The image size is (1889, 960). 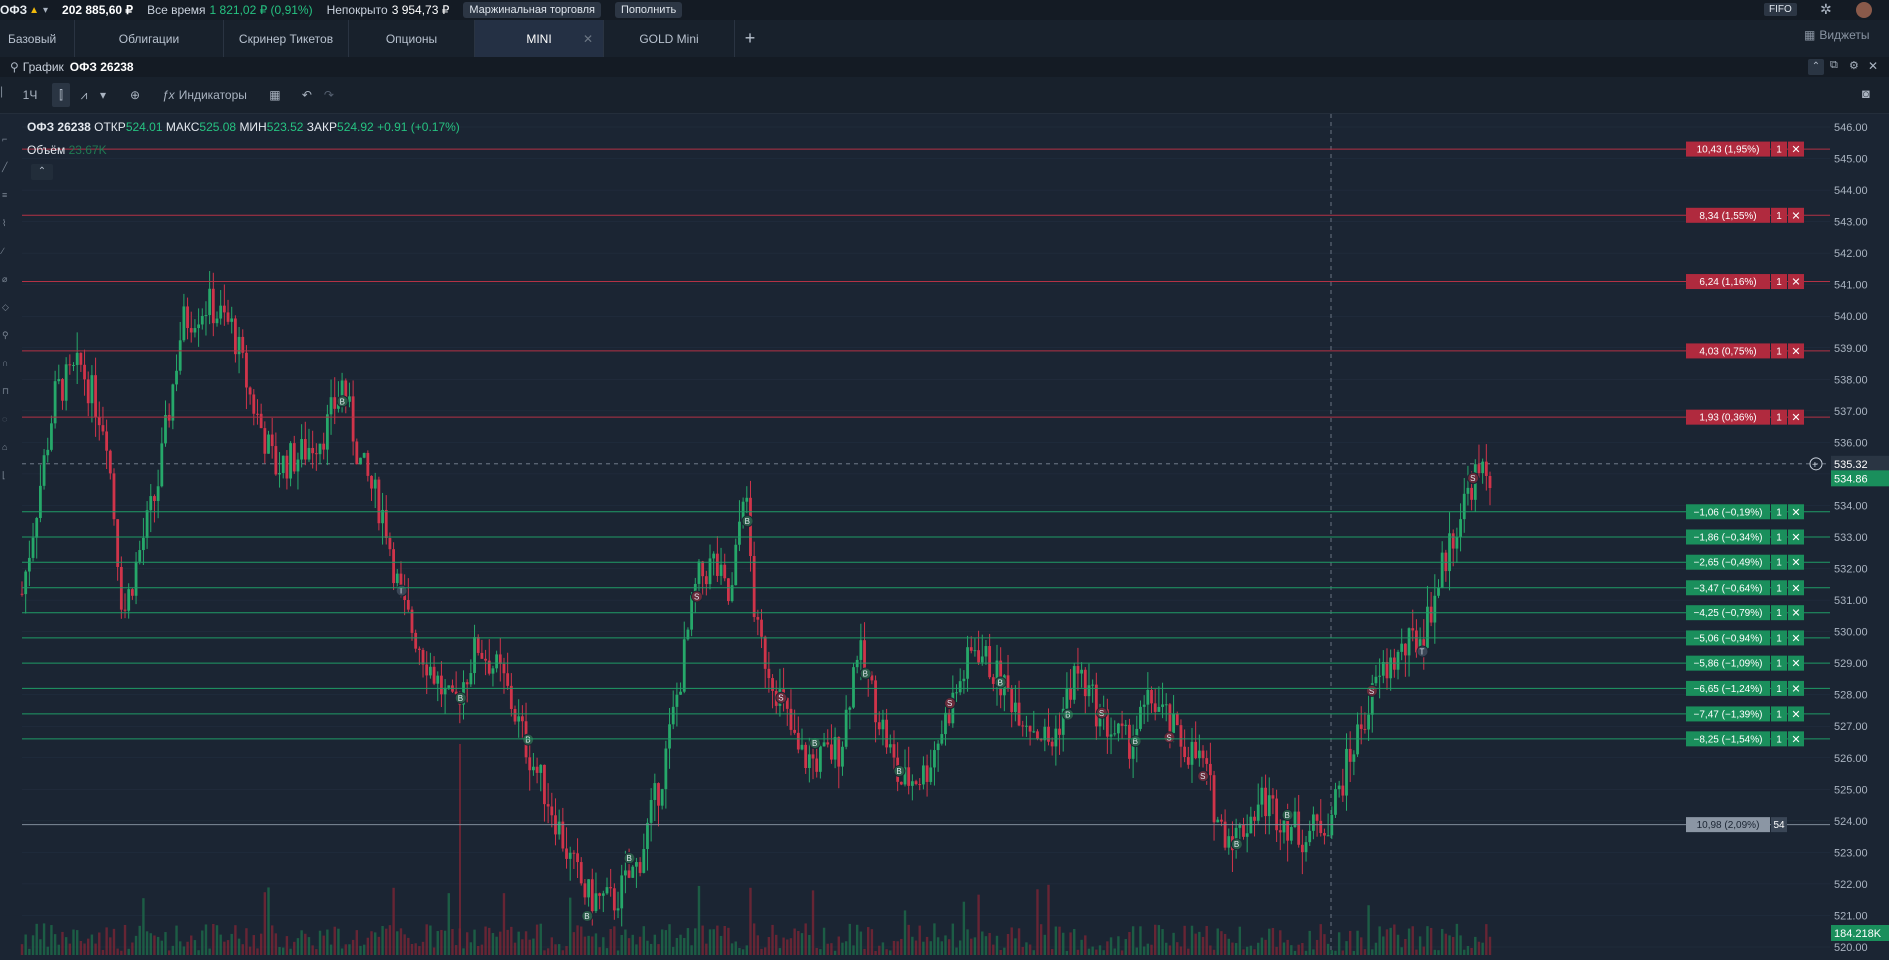 I want to click on line-tool-icon: ╱, so click(x=7, y=167).